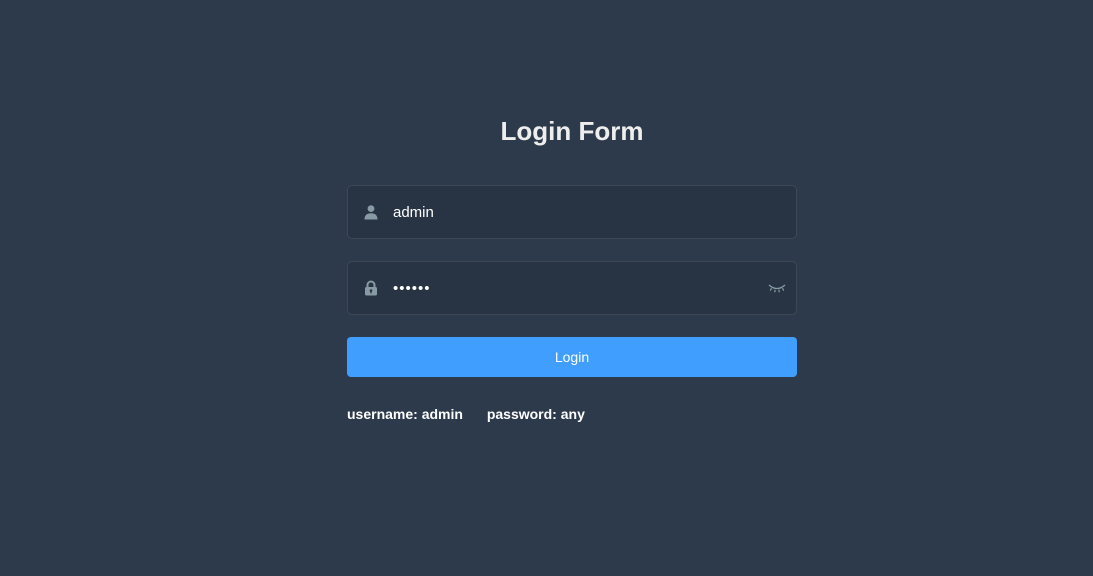  I want to click on username-field, so click(572, 212).